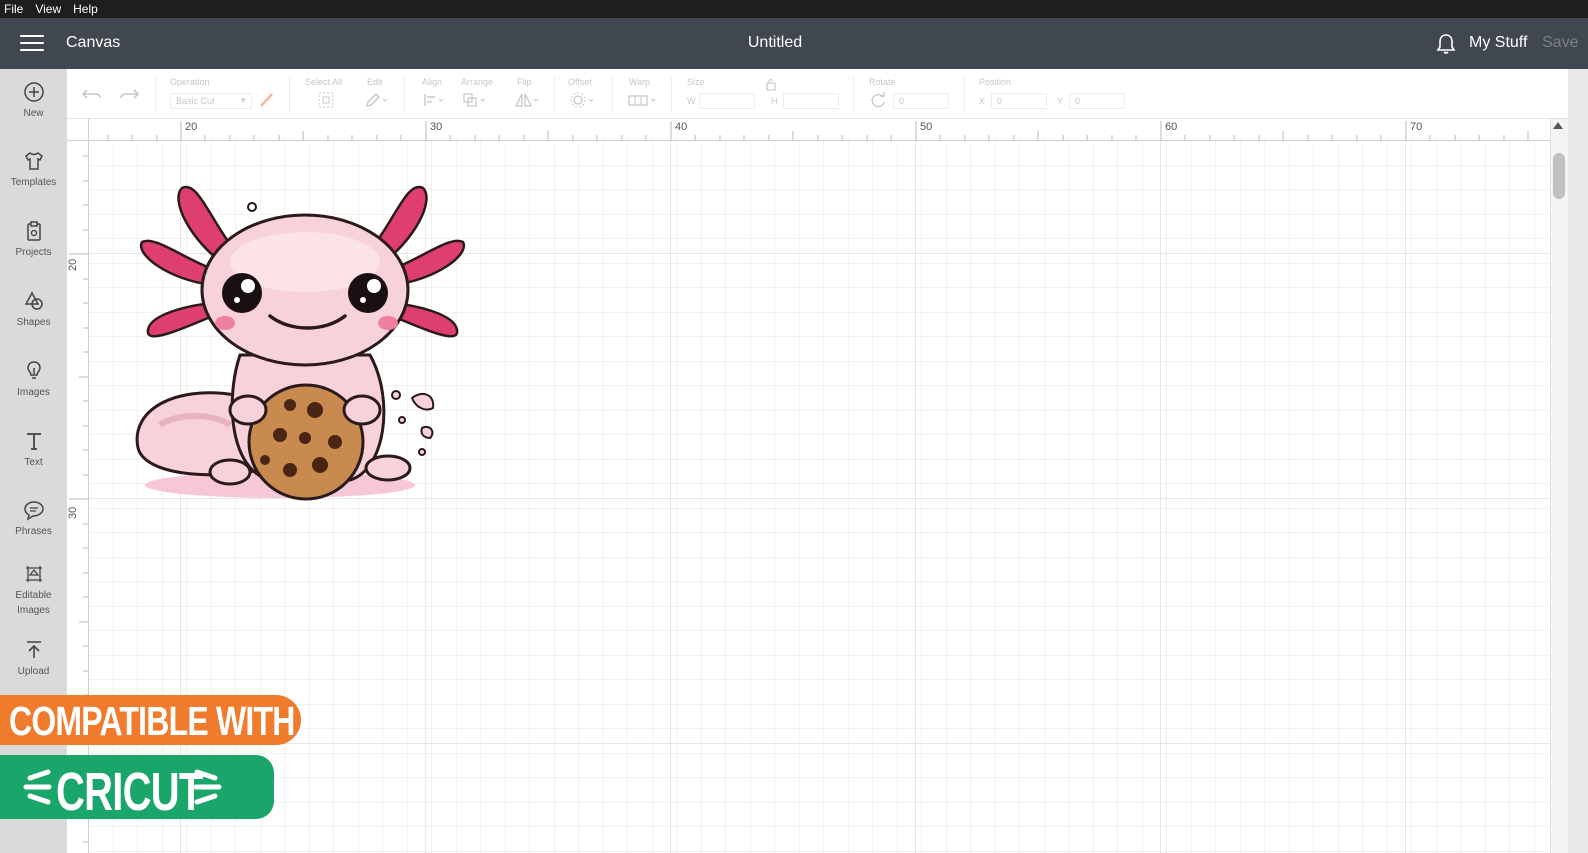  I want to click on plus-circle-icon, so click(33, 92).